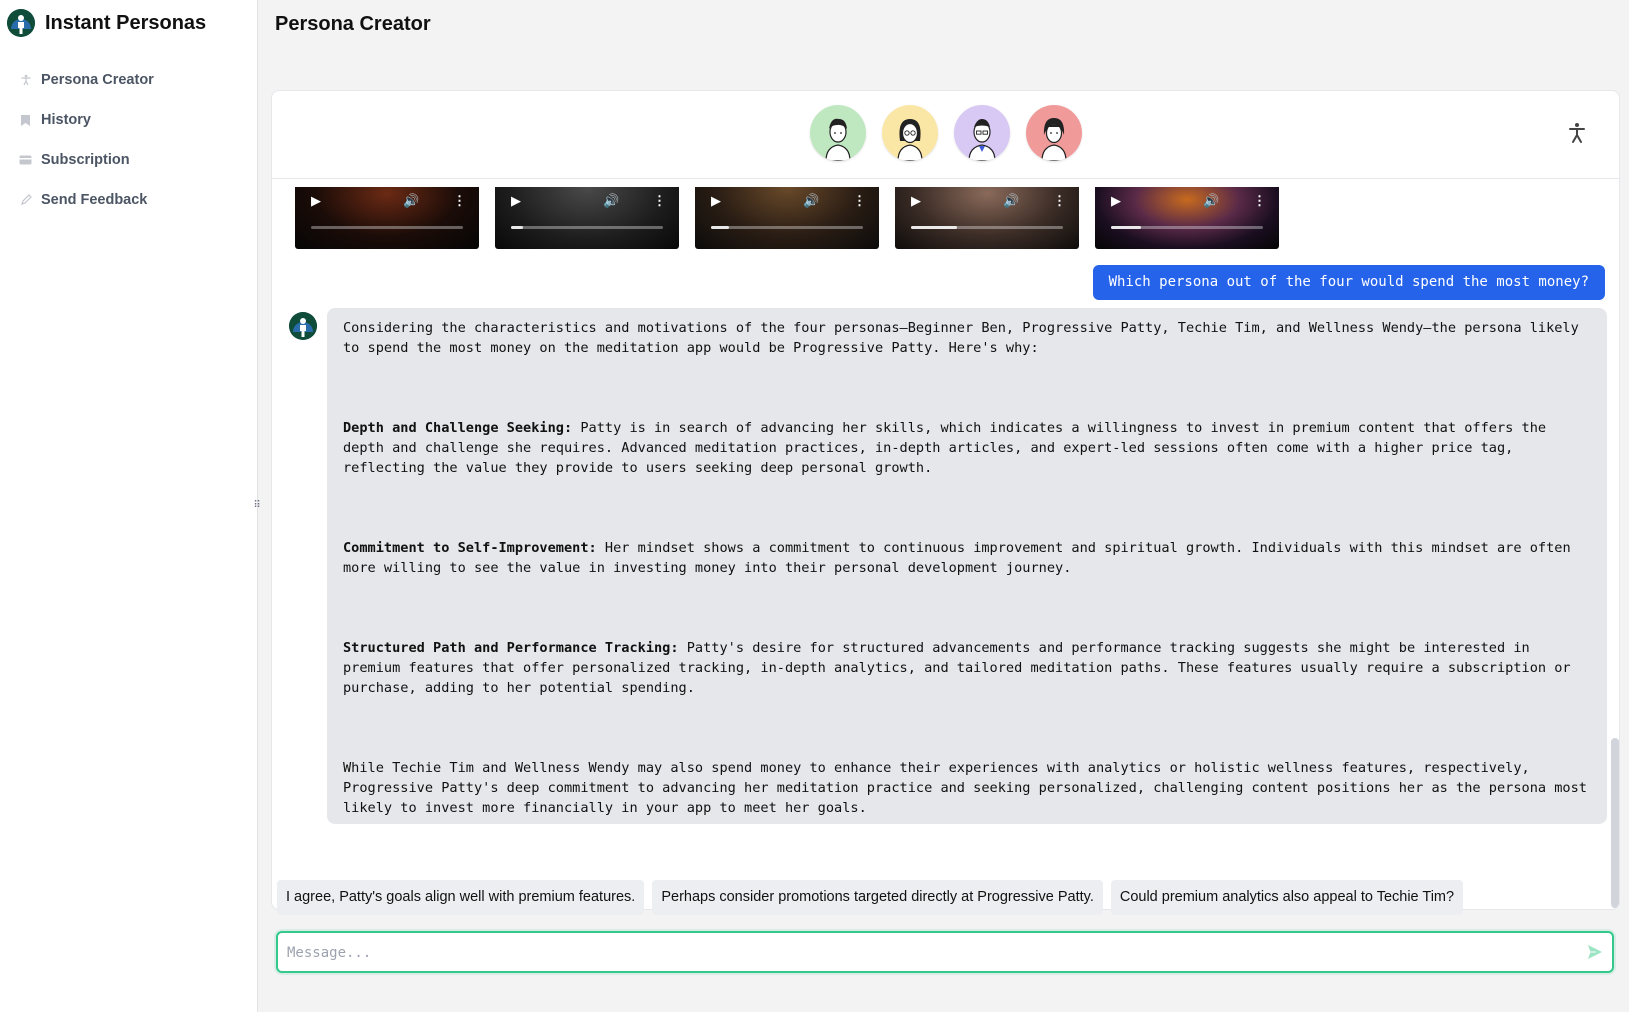 Image resolution: width=1629 pixels, height=1012 pixels. Describe the element at coordinates (353, 24) in the screenshot. I see `page-title: Persona Creator` at that location.